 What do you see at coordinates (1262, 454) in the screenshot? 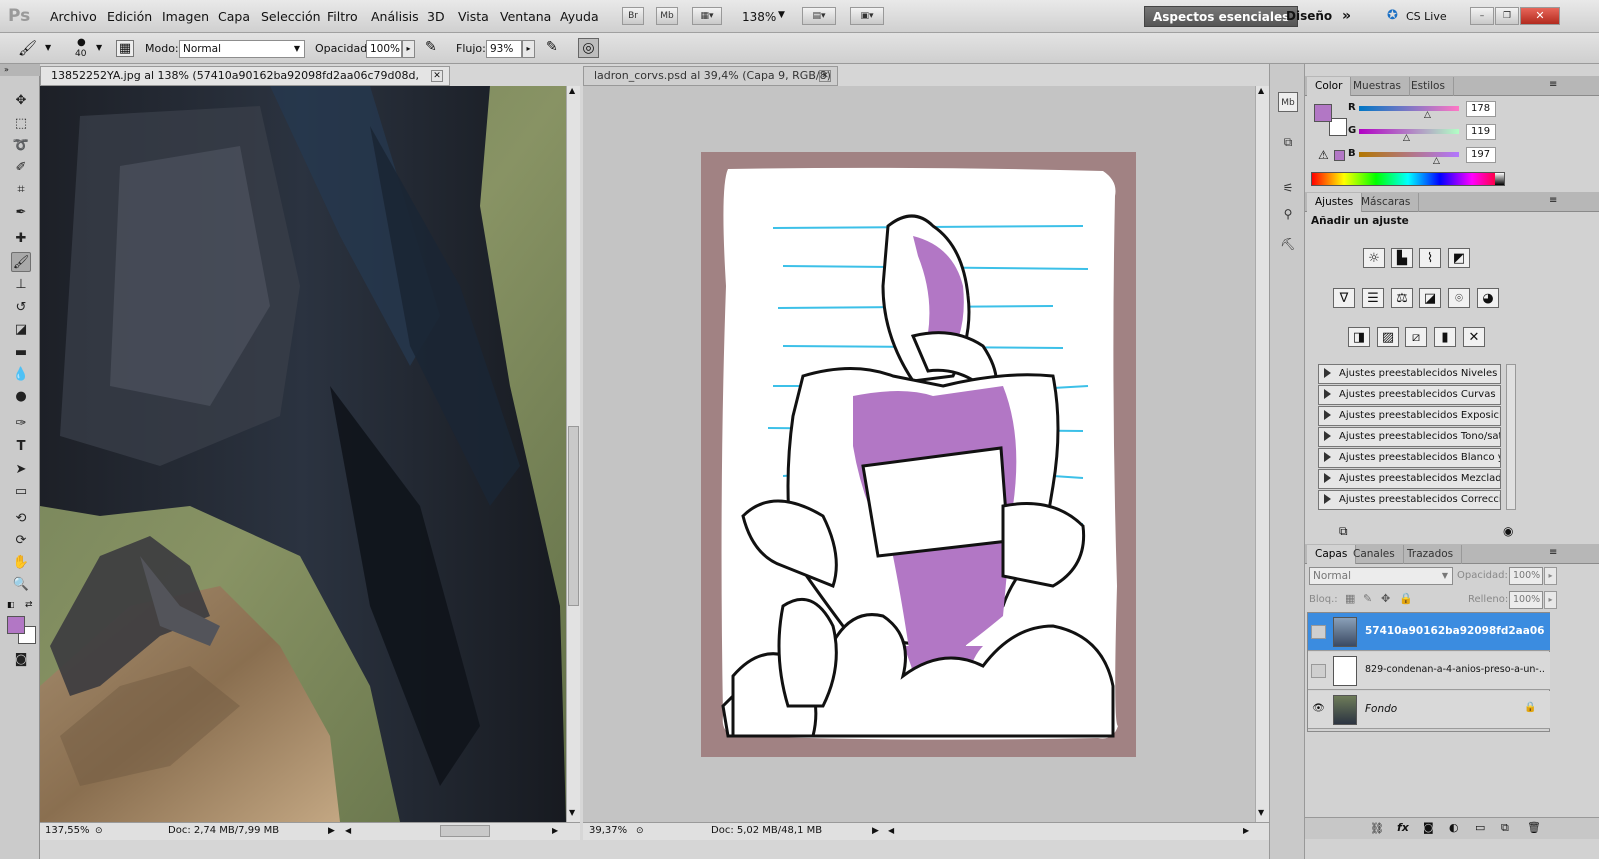
I see `doc2-vertical-scrollbar: ▲ ▼` at bounding box center [1262, 454].